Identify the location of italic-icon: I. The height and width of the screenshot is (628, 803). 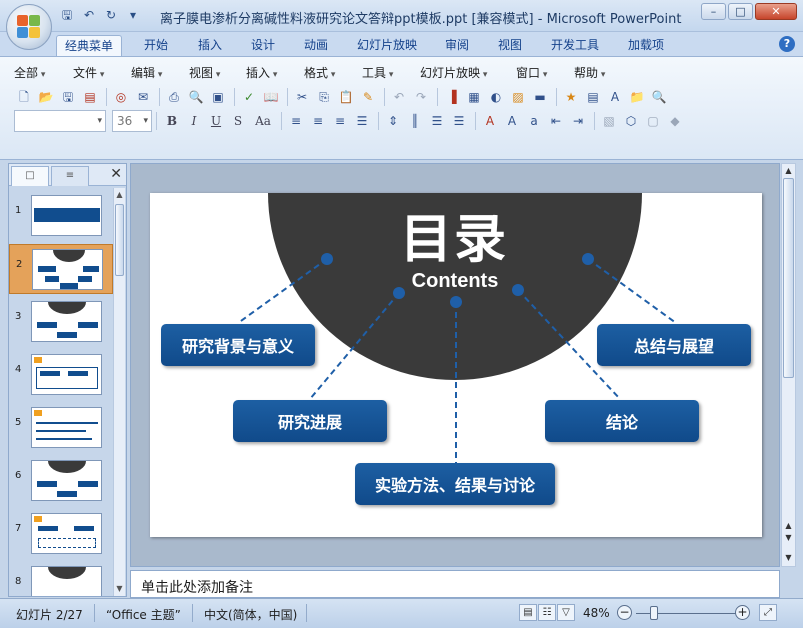
(194, 121).